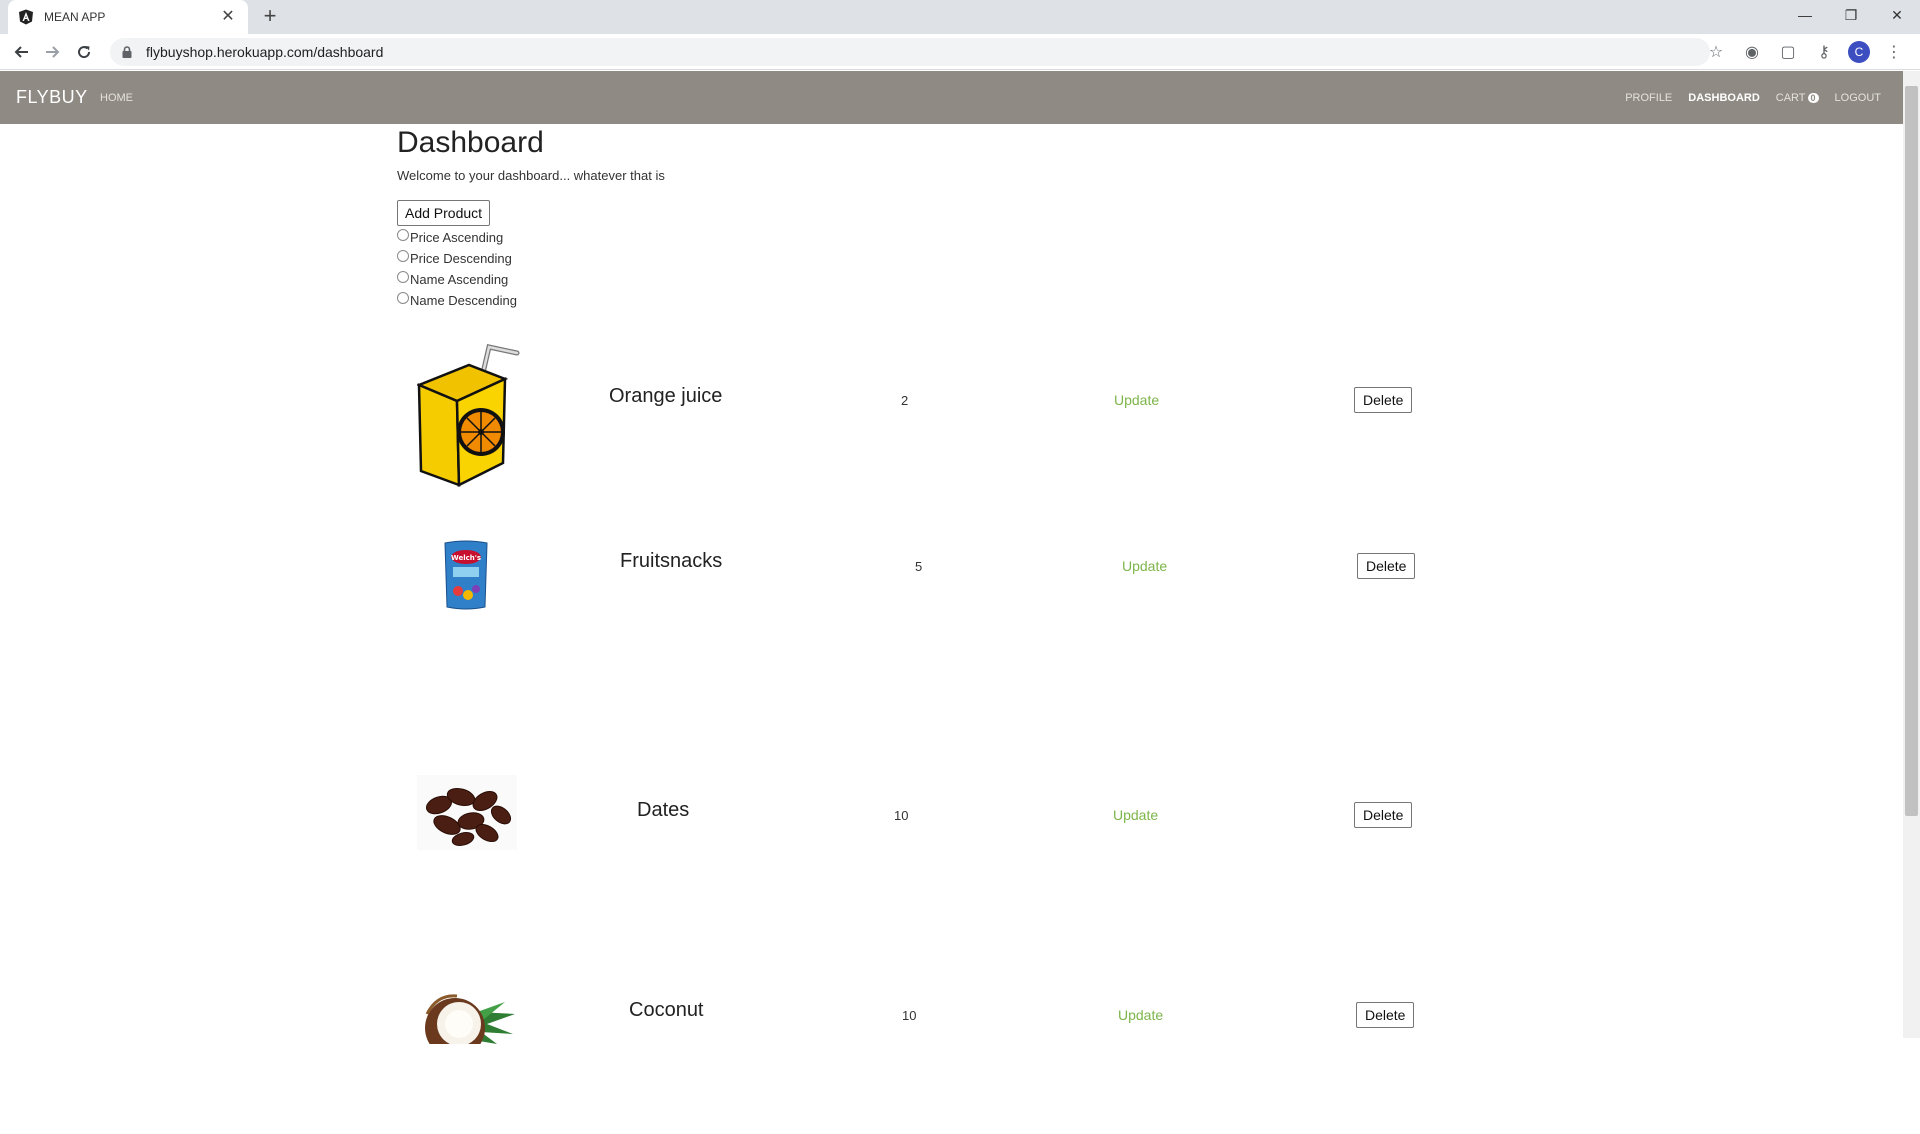  What do you see at coordinates (466, 558) in the screenshot?
I see `svg-text: Welch's` at bounding box center [466, 558].